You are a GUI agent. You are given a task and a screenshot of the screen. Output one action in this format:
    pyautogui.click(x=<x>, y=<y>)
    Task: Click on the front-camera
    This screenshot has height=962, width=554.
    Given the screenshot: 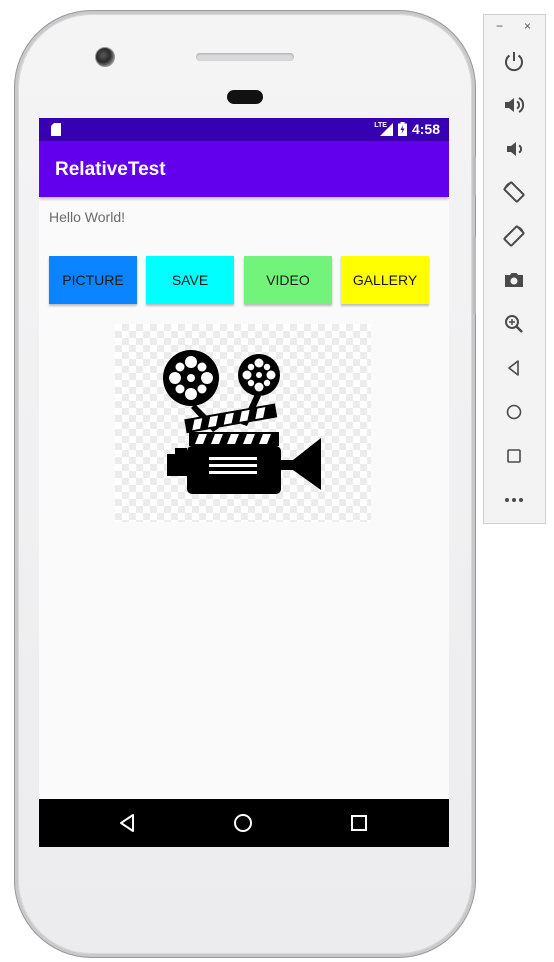 What is the action you would take?
    pyautogui.click(x=105, y=57)
    